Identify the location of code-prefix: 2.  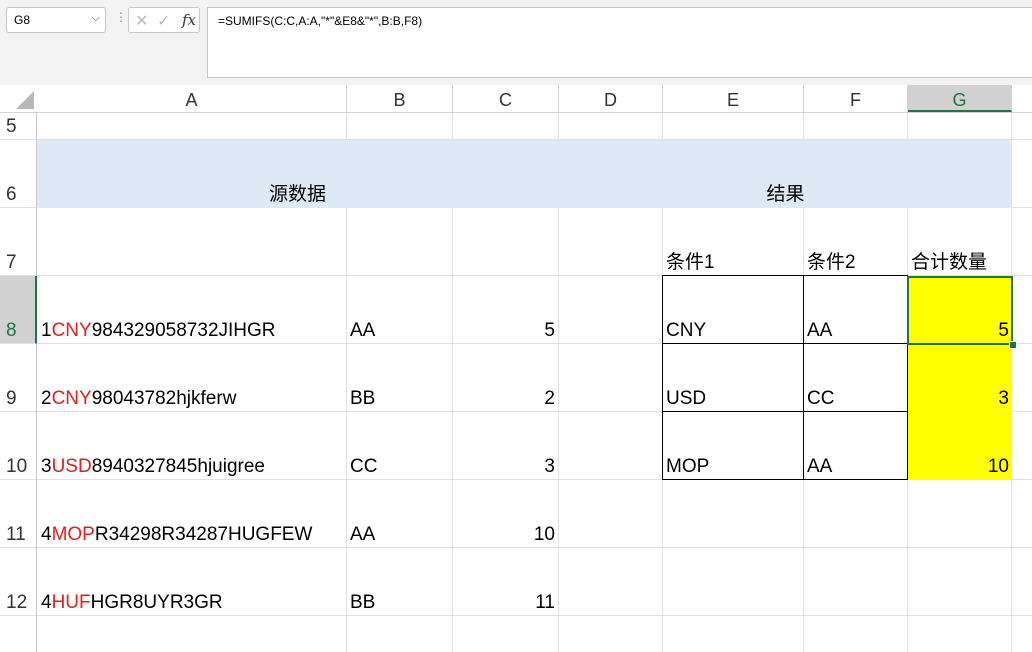
(46, 398).